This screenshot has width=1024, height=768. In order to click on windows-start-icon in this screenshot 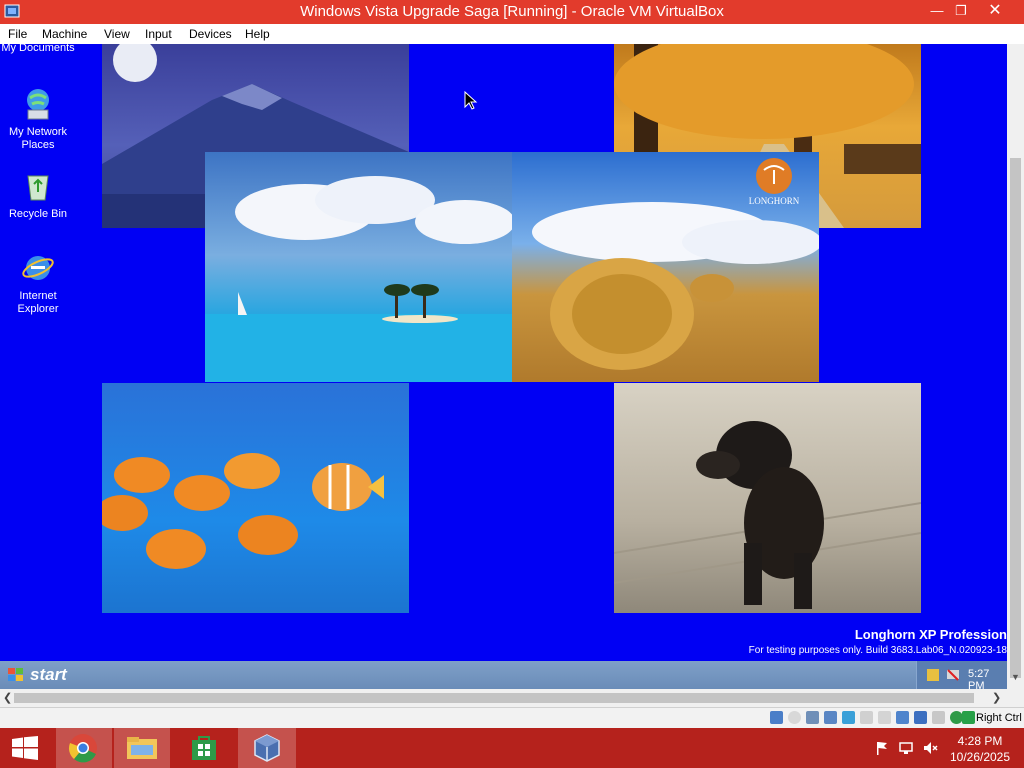, I will do `click(25, 748)`.